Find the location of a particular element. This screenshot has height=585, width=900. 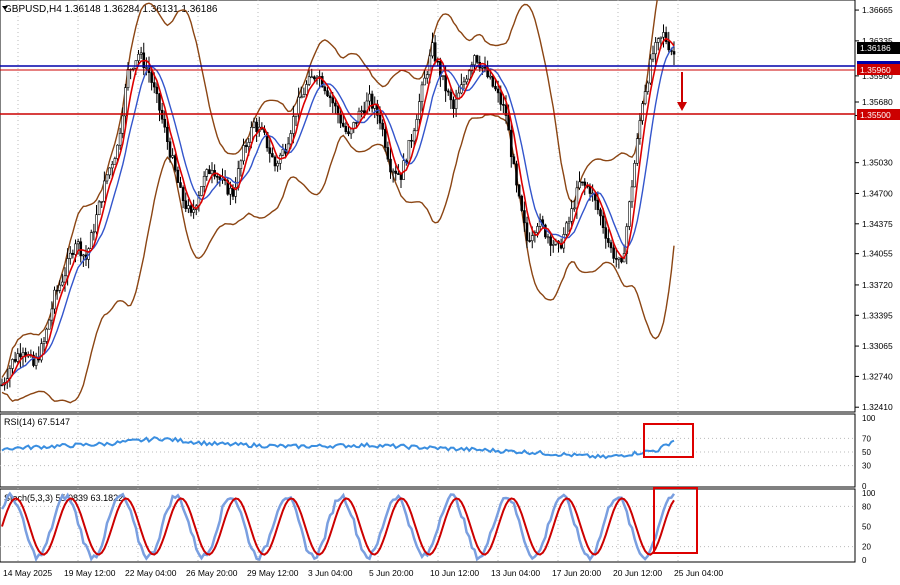

stoch-tick-label: 50 is located at coordinates (866, 527).